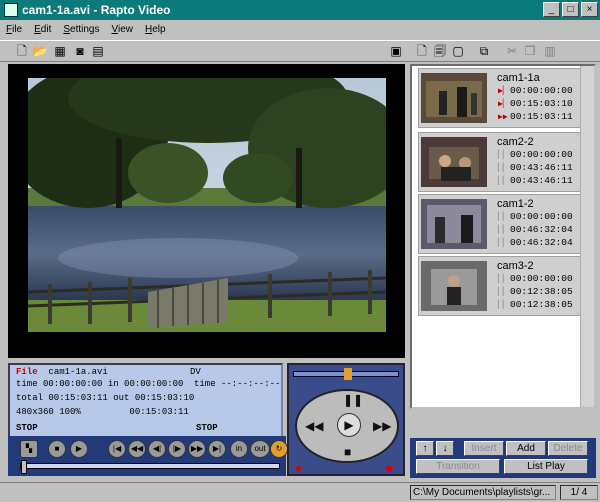 Image resolution: width=600 pixels, height=502 pixels. I want to click on time2-value: time --:--:--:--, so click(237, 384).